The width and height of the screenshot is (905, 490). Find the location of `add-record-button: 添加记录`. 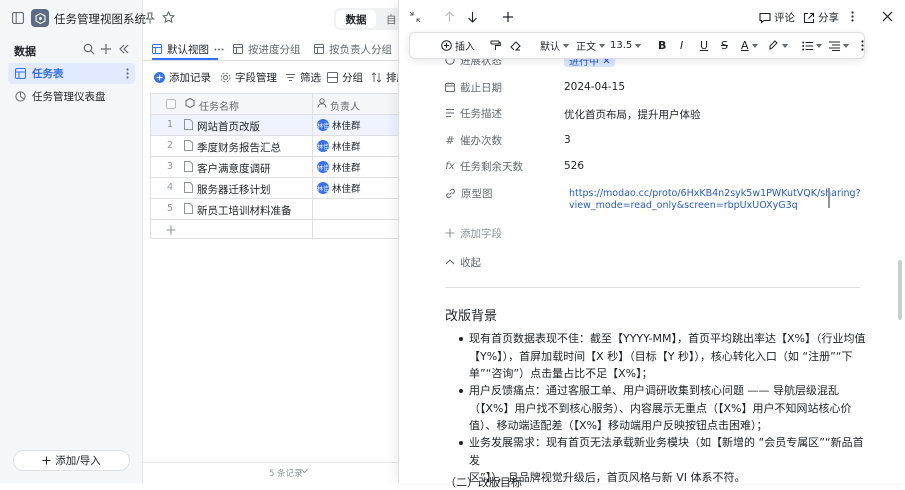

add-record-button: 添加记录 is located at coordinates (182, 77).